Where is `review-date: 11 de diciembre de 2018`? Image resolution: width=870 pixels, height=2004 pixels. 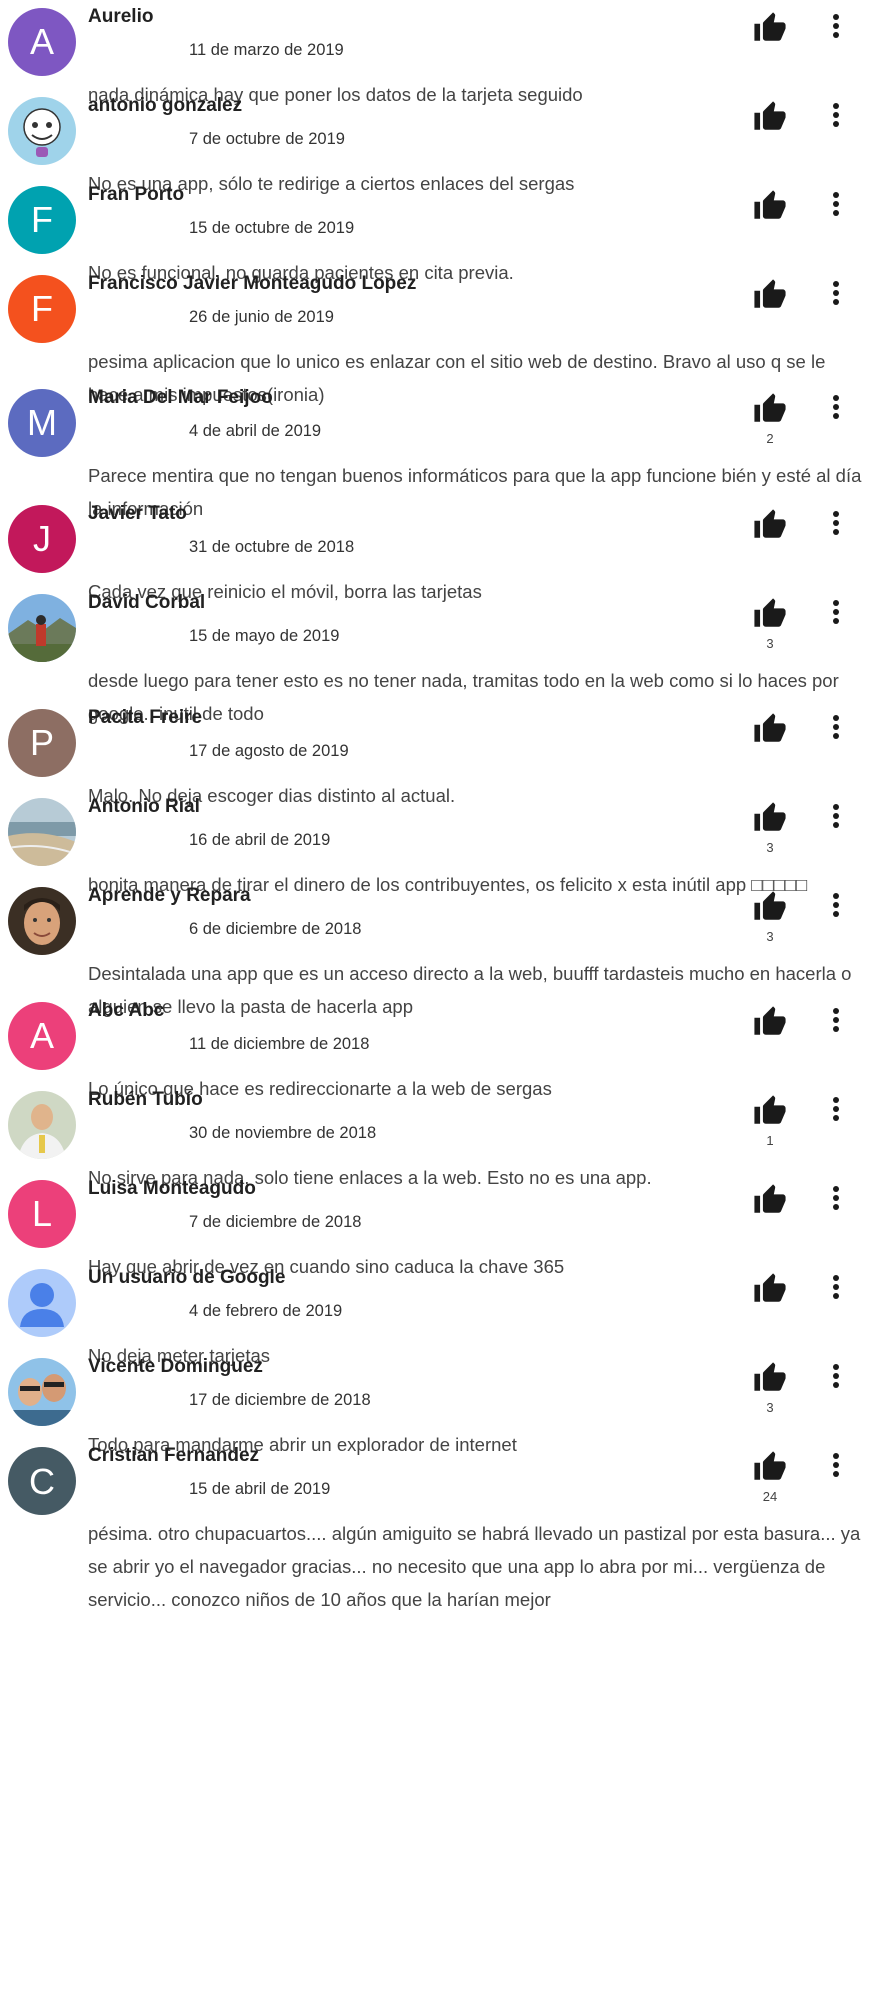
review-date: 11 de diciembre de 2018 is located at coordinates (279, 1044).